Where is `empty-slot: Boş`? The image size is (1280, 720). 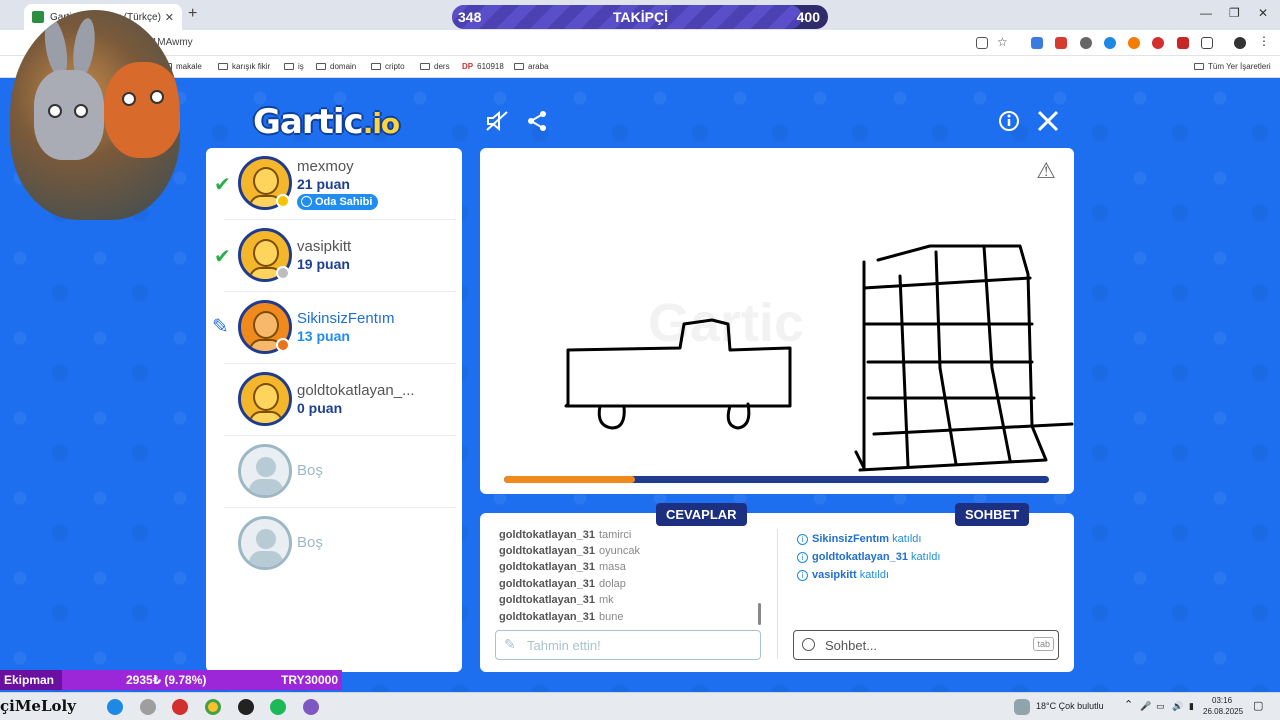
empty-slot: Boş is located at coordinates (334, 472).